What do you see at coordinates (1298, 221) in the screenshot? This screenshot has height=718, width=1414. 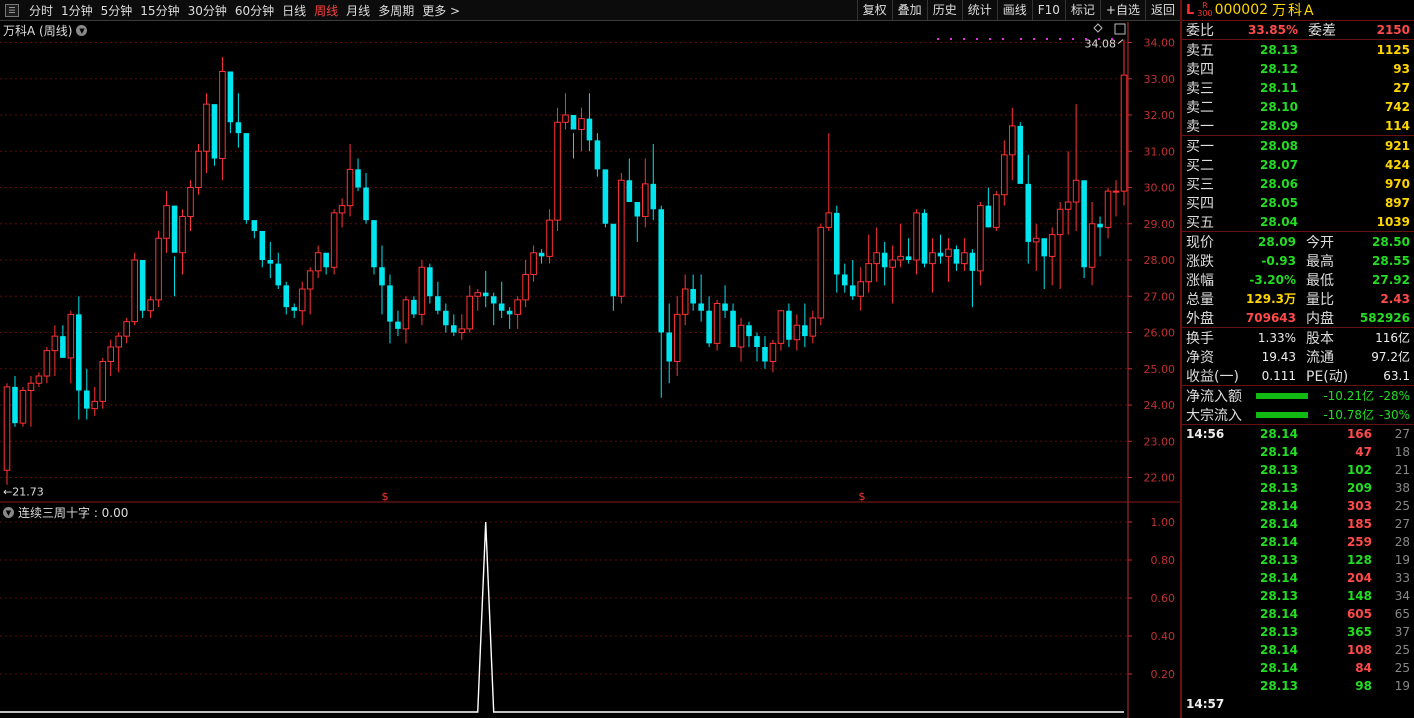 I see `buys-row: 买五 28.04 1039` at bounding box center [1298, 221].